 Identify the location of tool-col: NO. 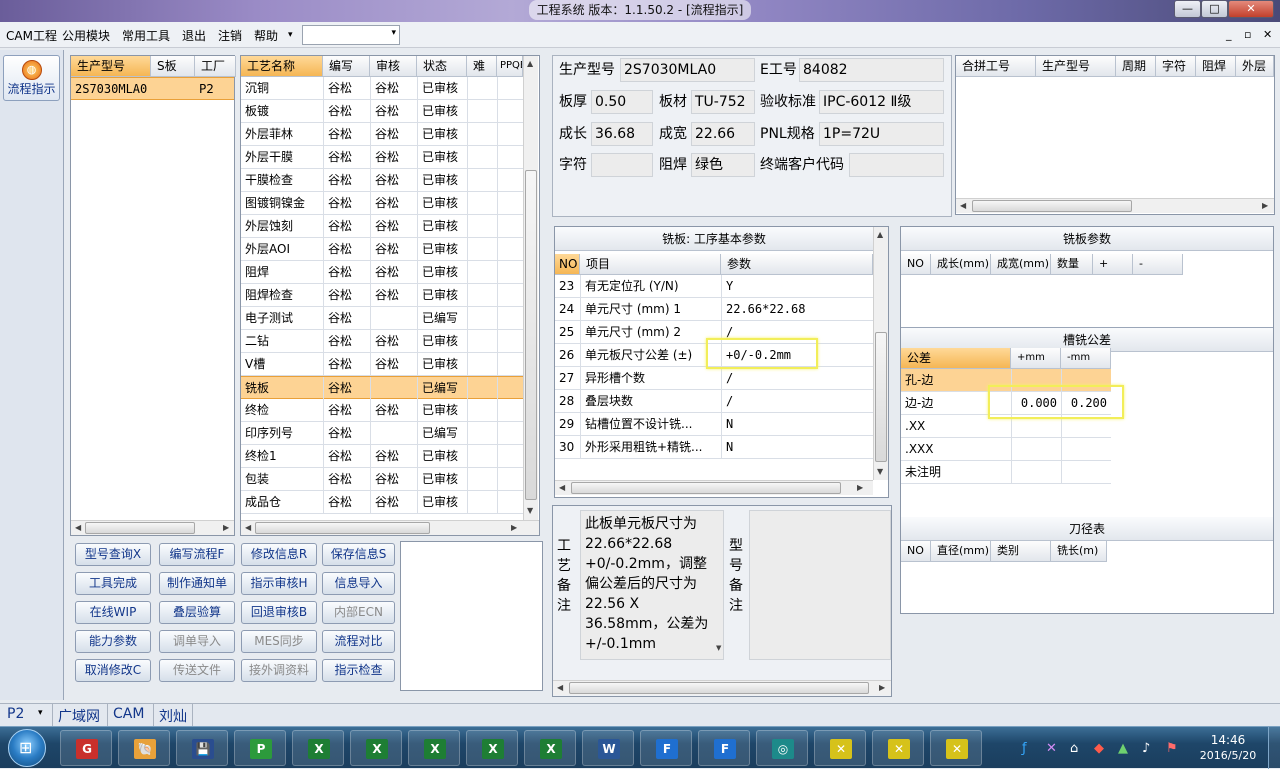
(916, 551).